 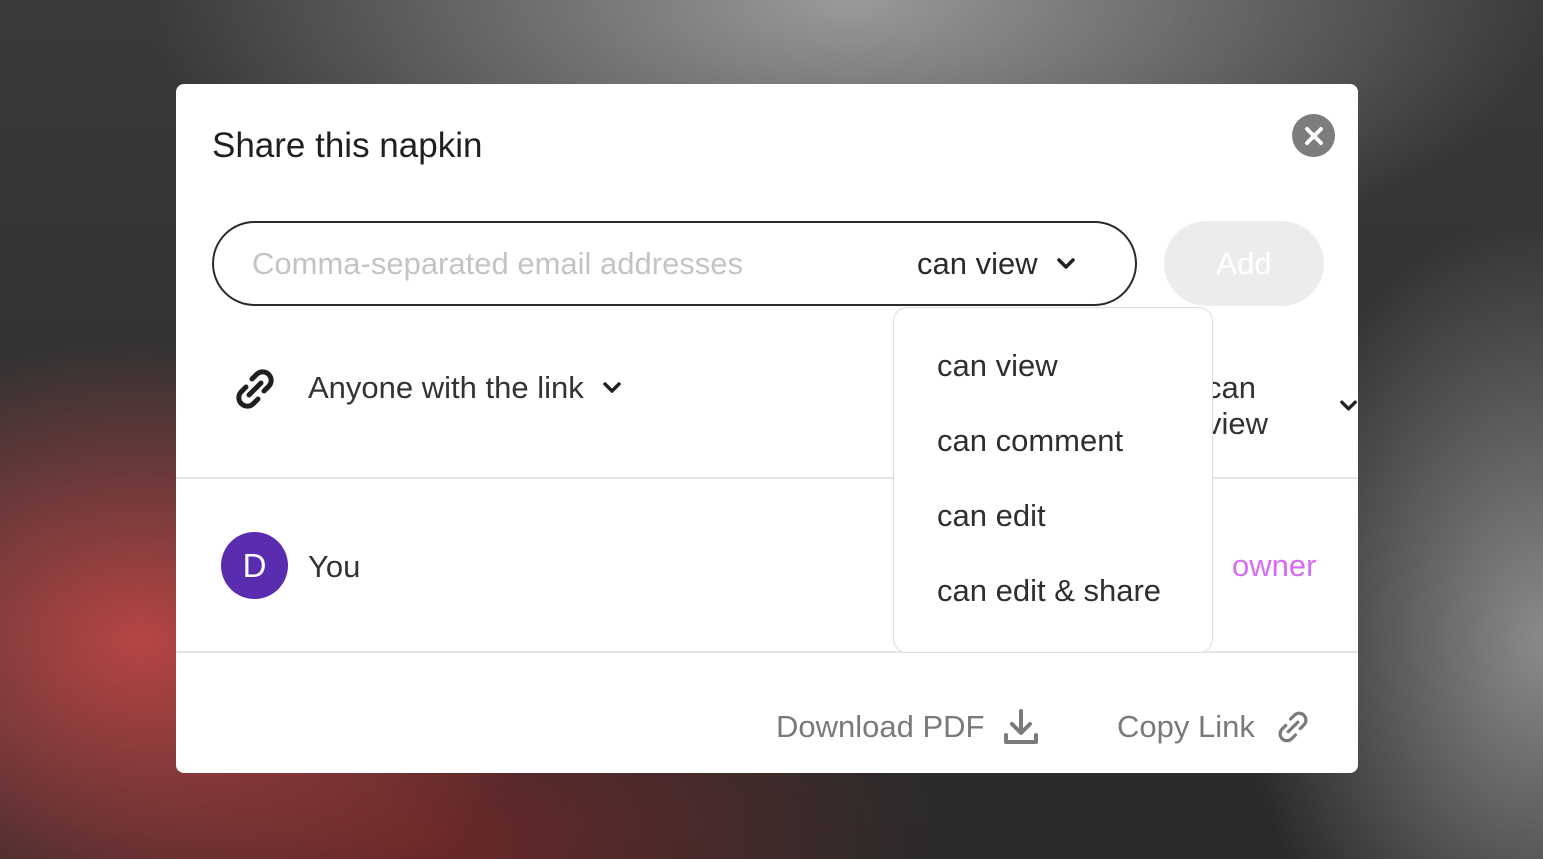 I want to click on menu-item-can-view: can view, so click(x=1053, y=385).